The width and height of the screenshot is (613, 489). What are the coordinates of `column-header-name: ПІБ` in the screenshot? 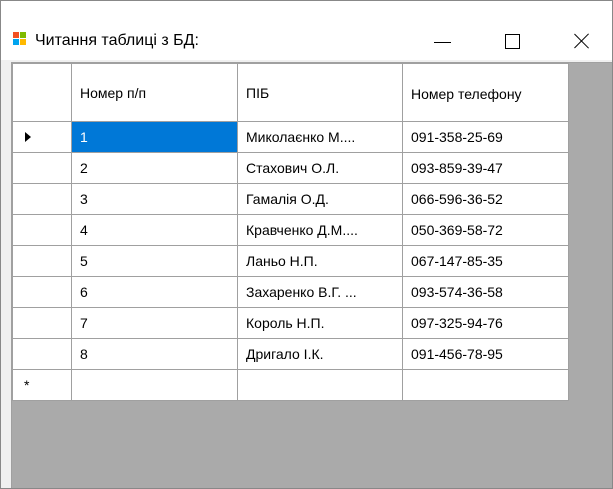 It's located at (320, 92).